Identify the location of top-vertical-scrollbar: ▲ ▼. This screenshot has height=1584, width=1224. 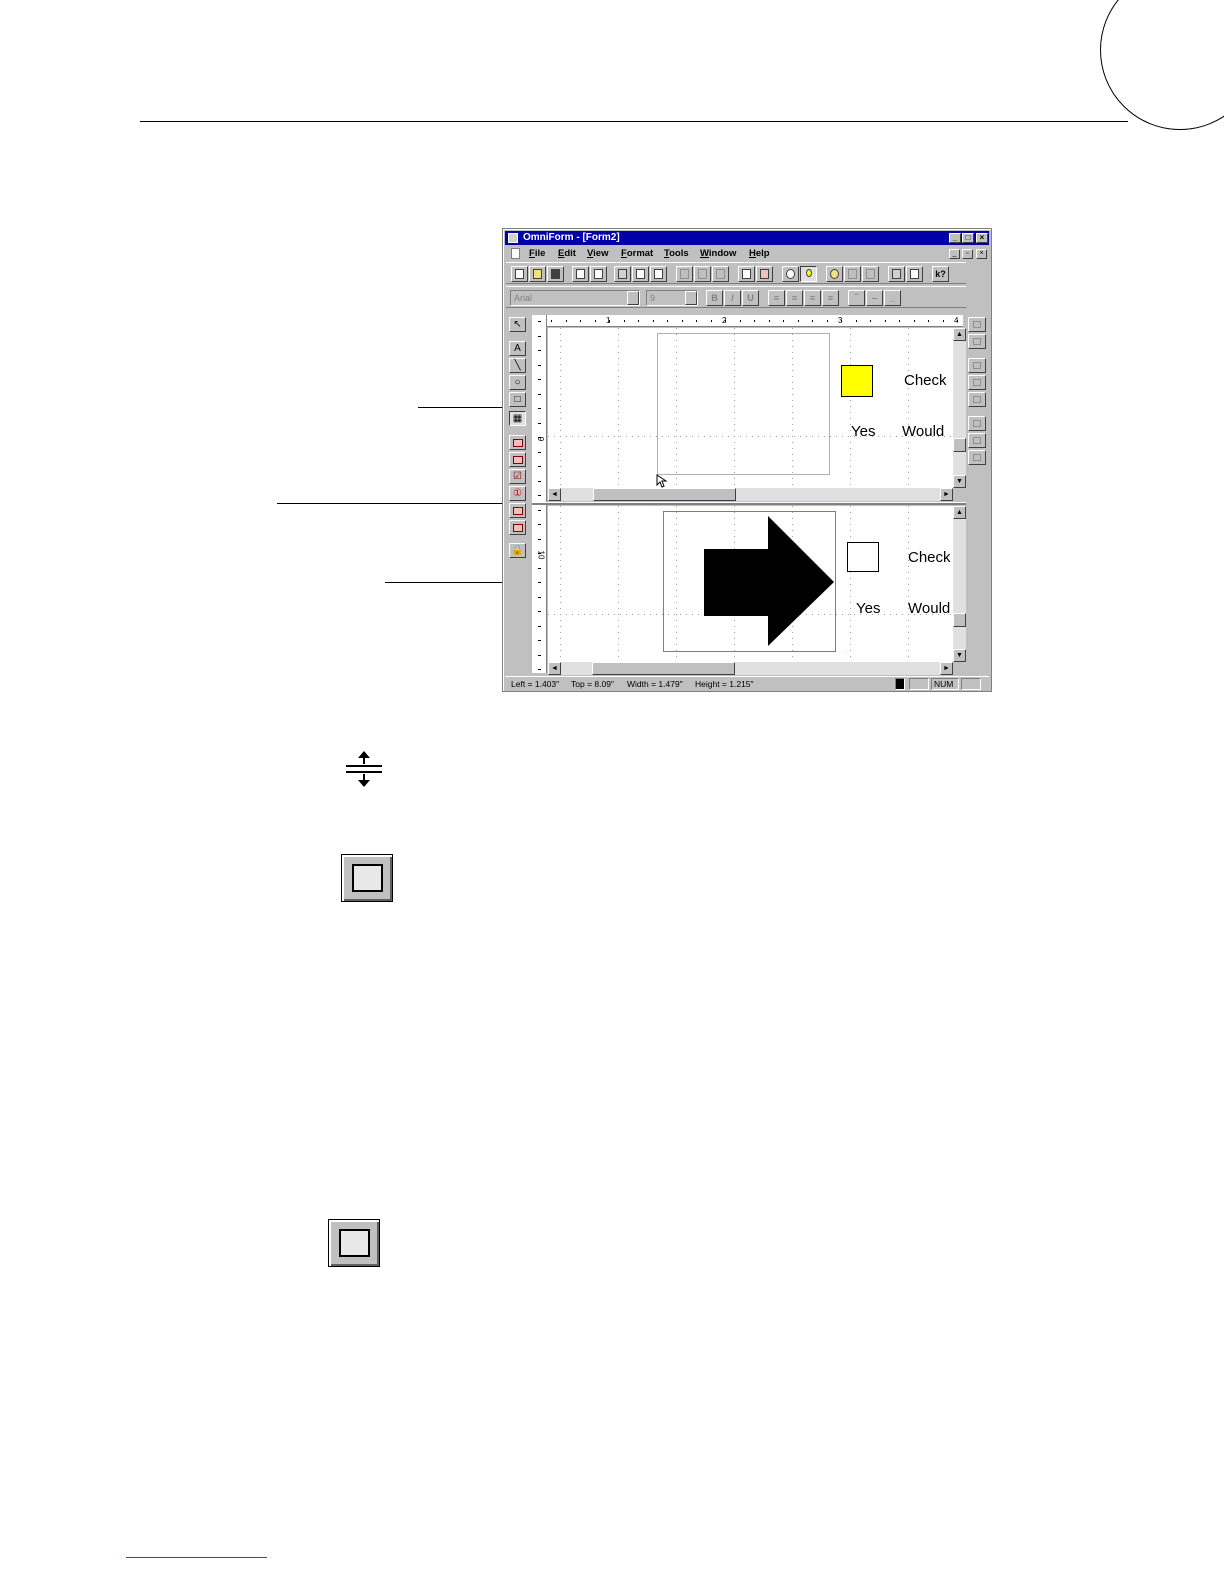
(959, 408).